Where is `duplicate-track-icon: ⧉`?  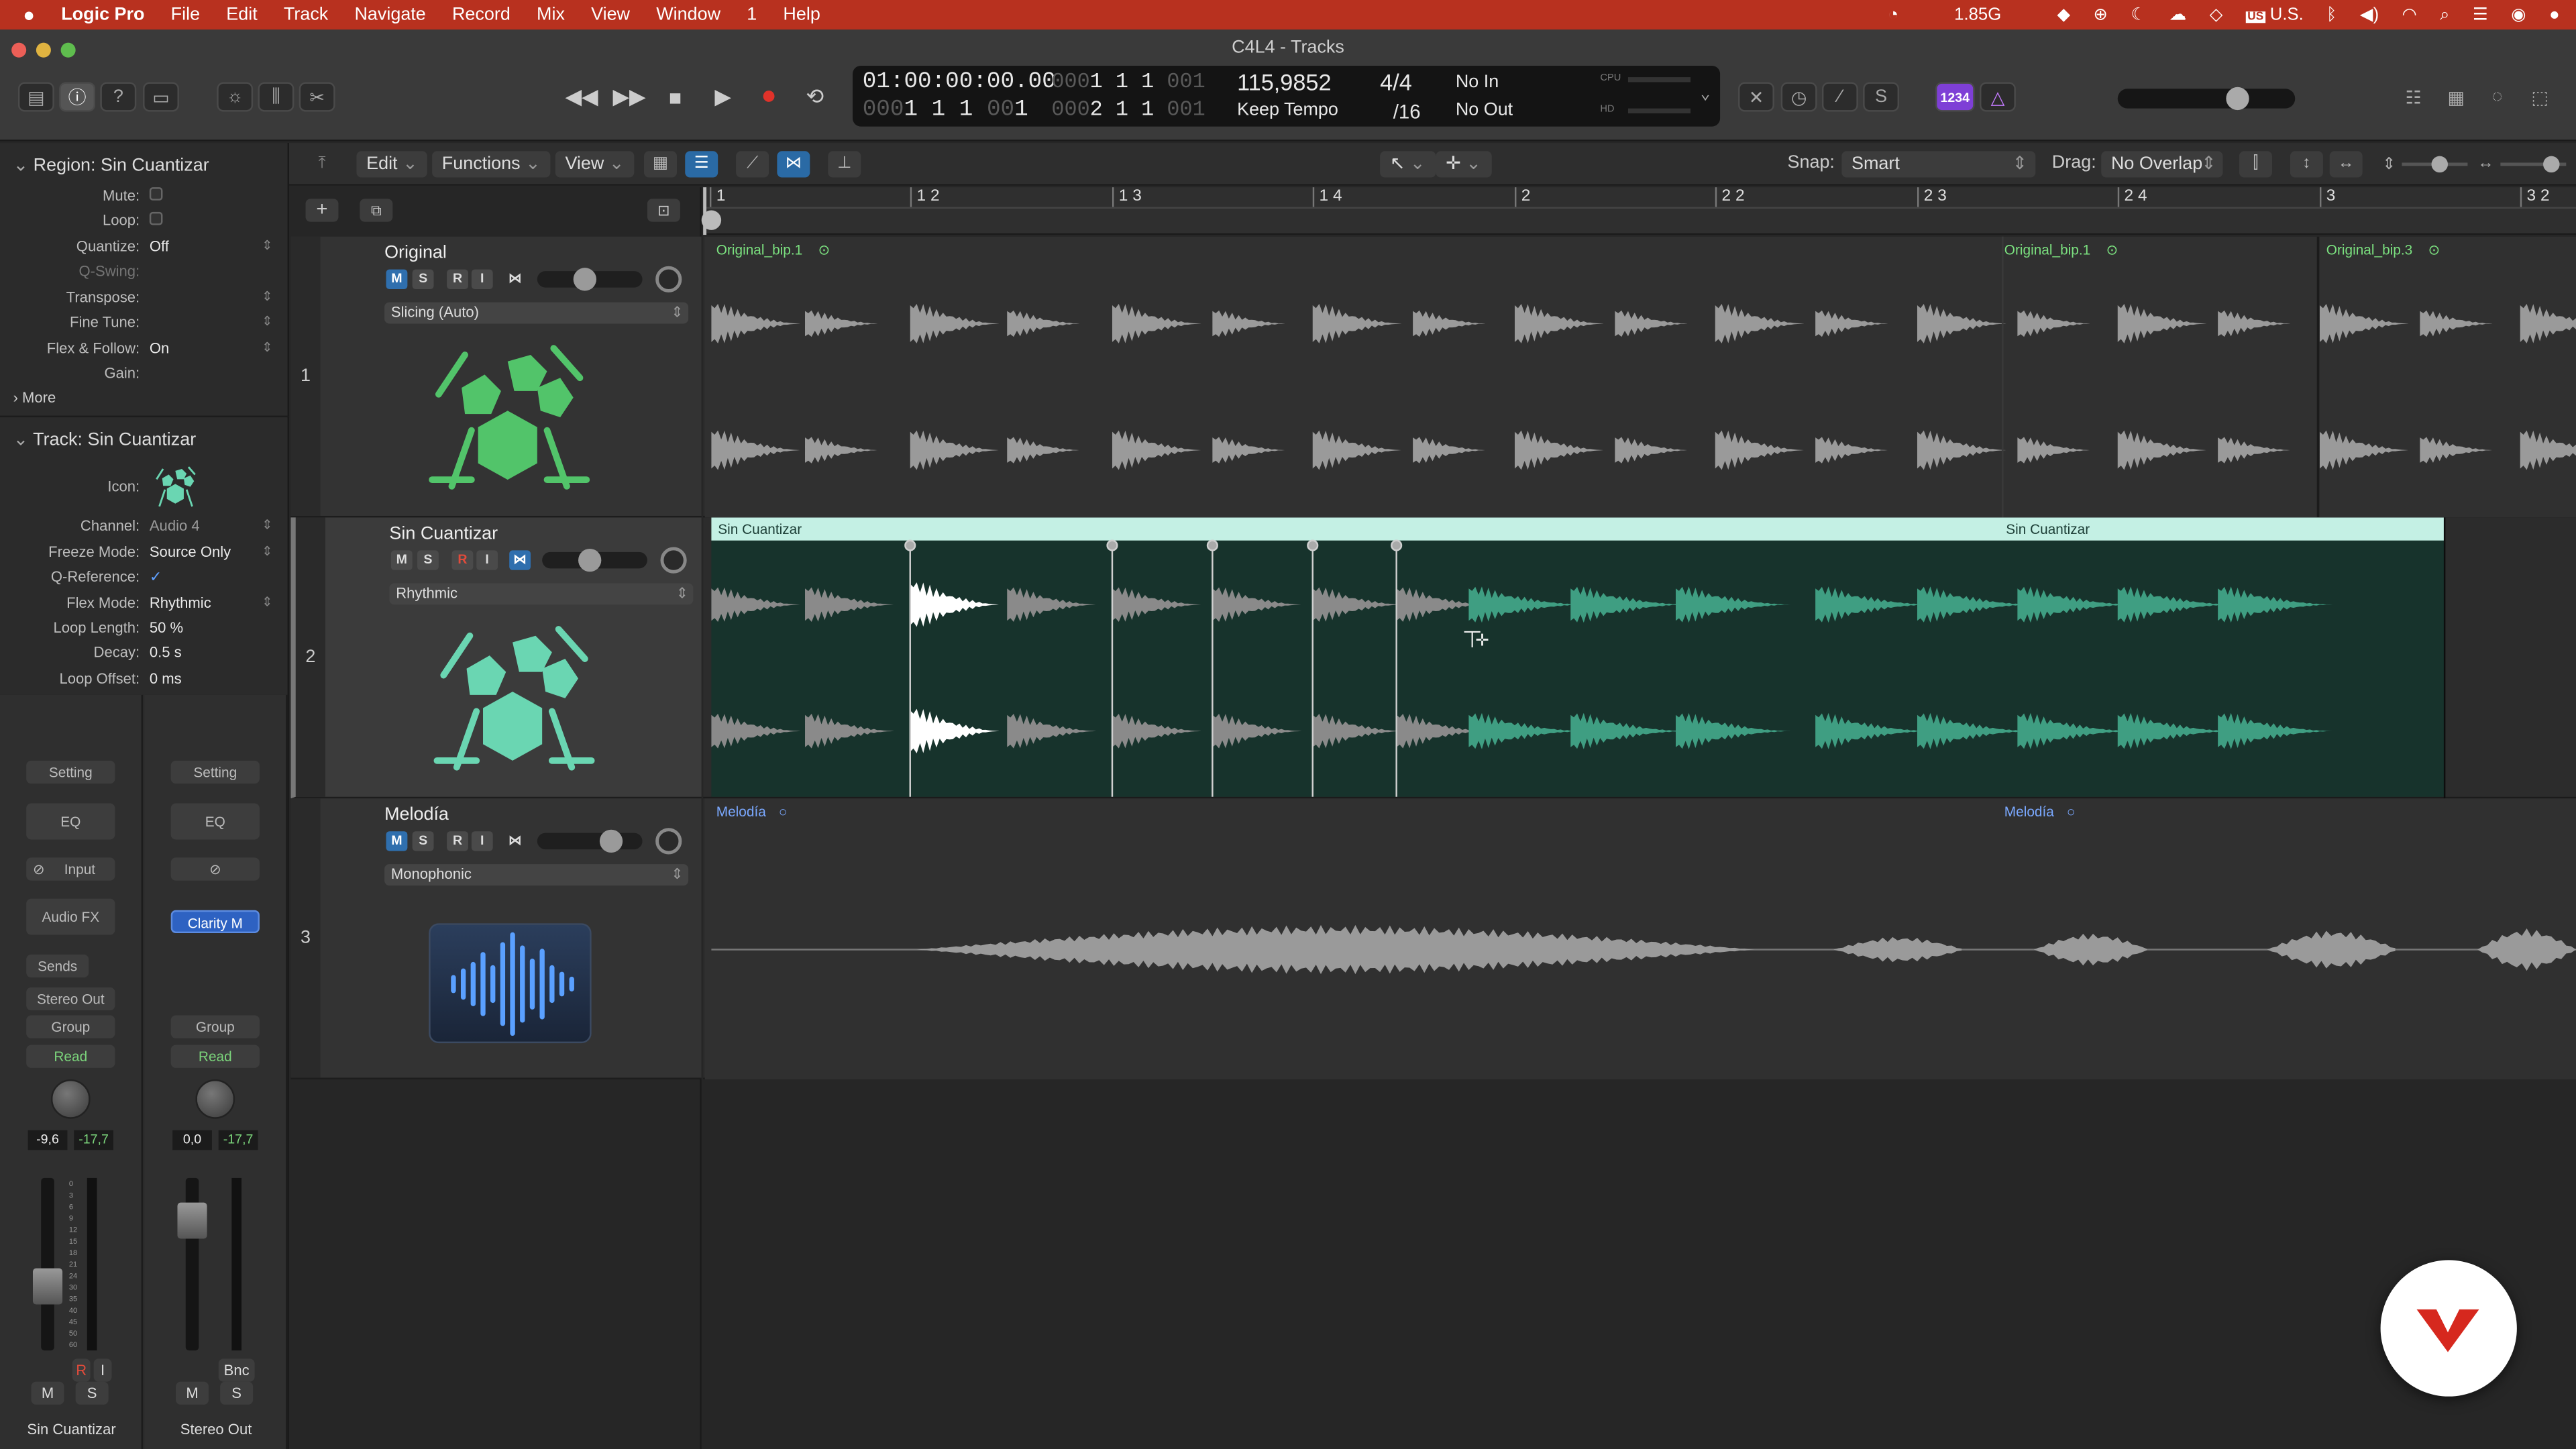
duplicate-track-icon: ⧉ is located at coordinates (376, 210).